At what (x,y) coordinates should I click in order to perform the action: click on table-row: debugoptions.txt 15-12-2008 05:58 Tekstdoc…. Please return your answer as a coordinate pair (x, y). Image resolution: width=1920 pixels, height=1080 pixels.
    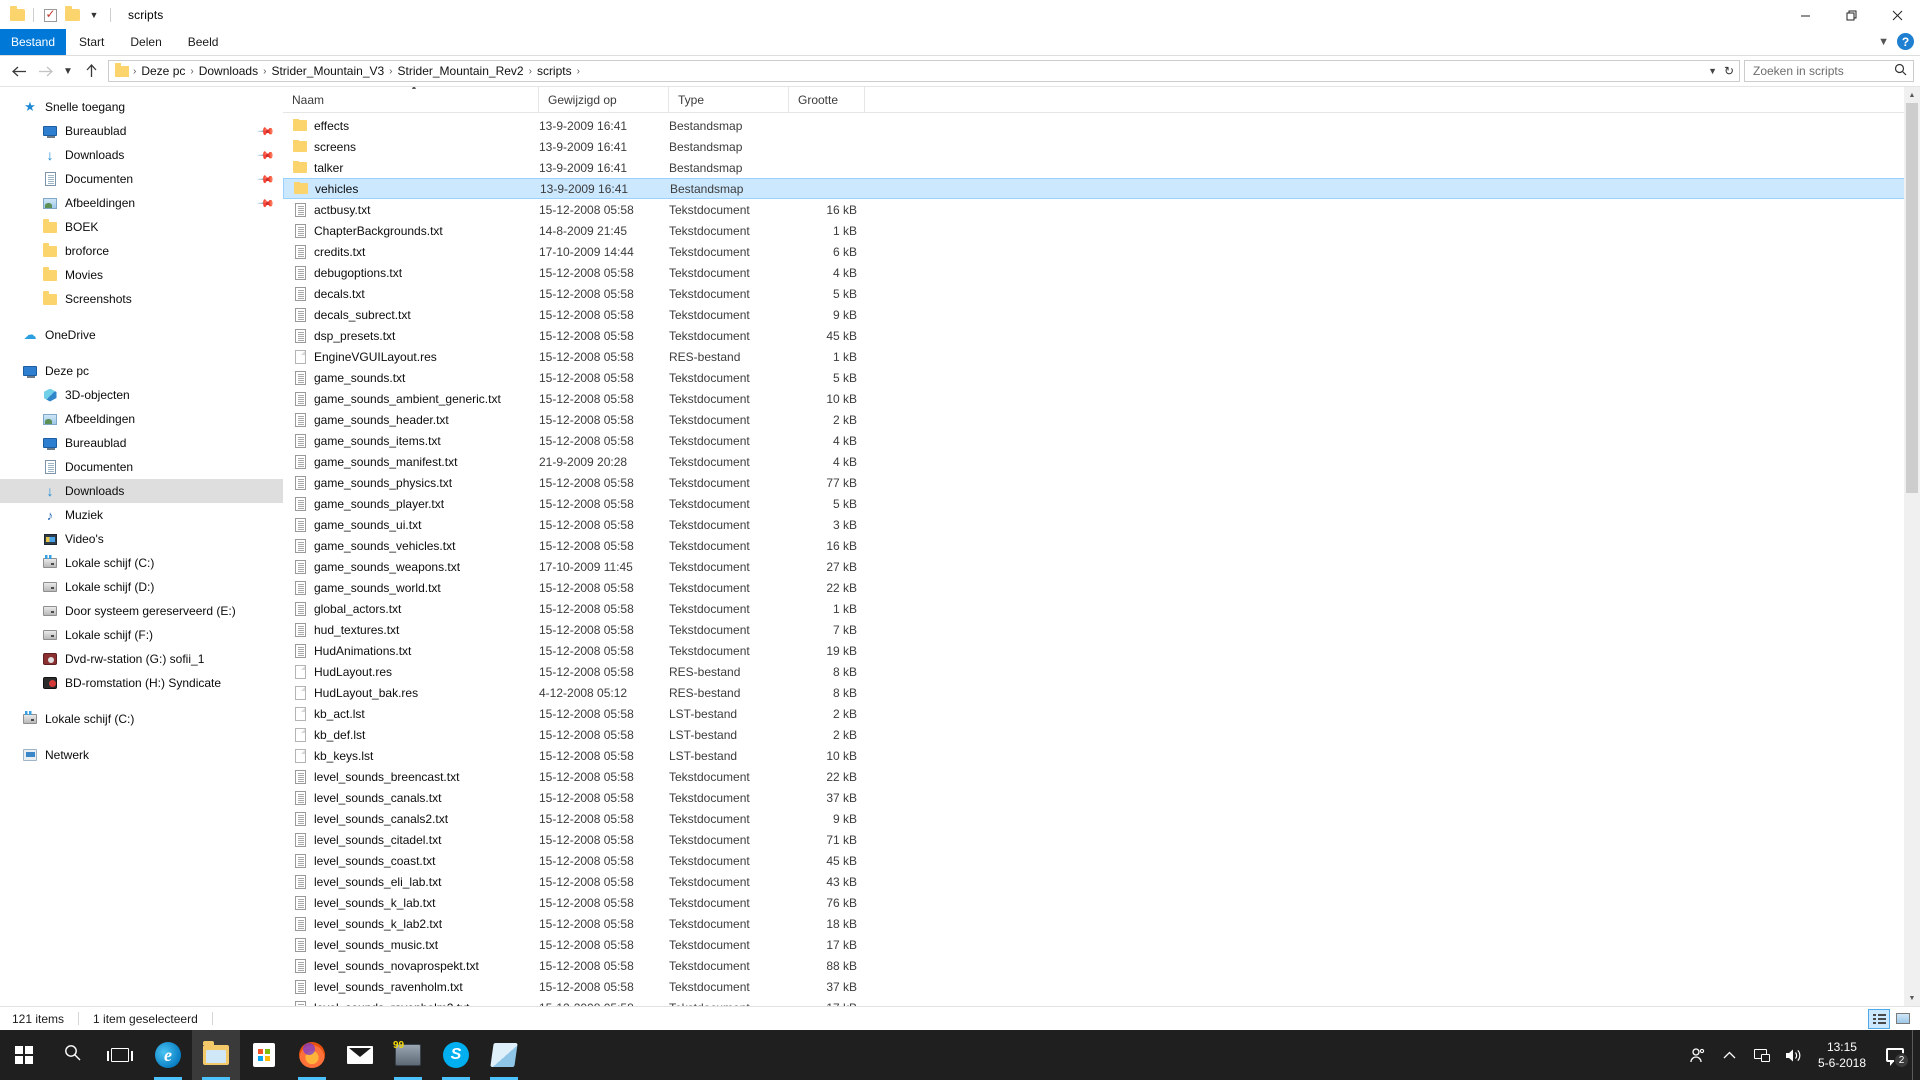
    Looking at the image, I should click on (1101, 272).